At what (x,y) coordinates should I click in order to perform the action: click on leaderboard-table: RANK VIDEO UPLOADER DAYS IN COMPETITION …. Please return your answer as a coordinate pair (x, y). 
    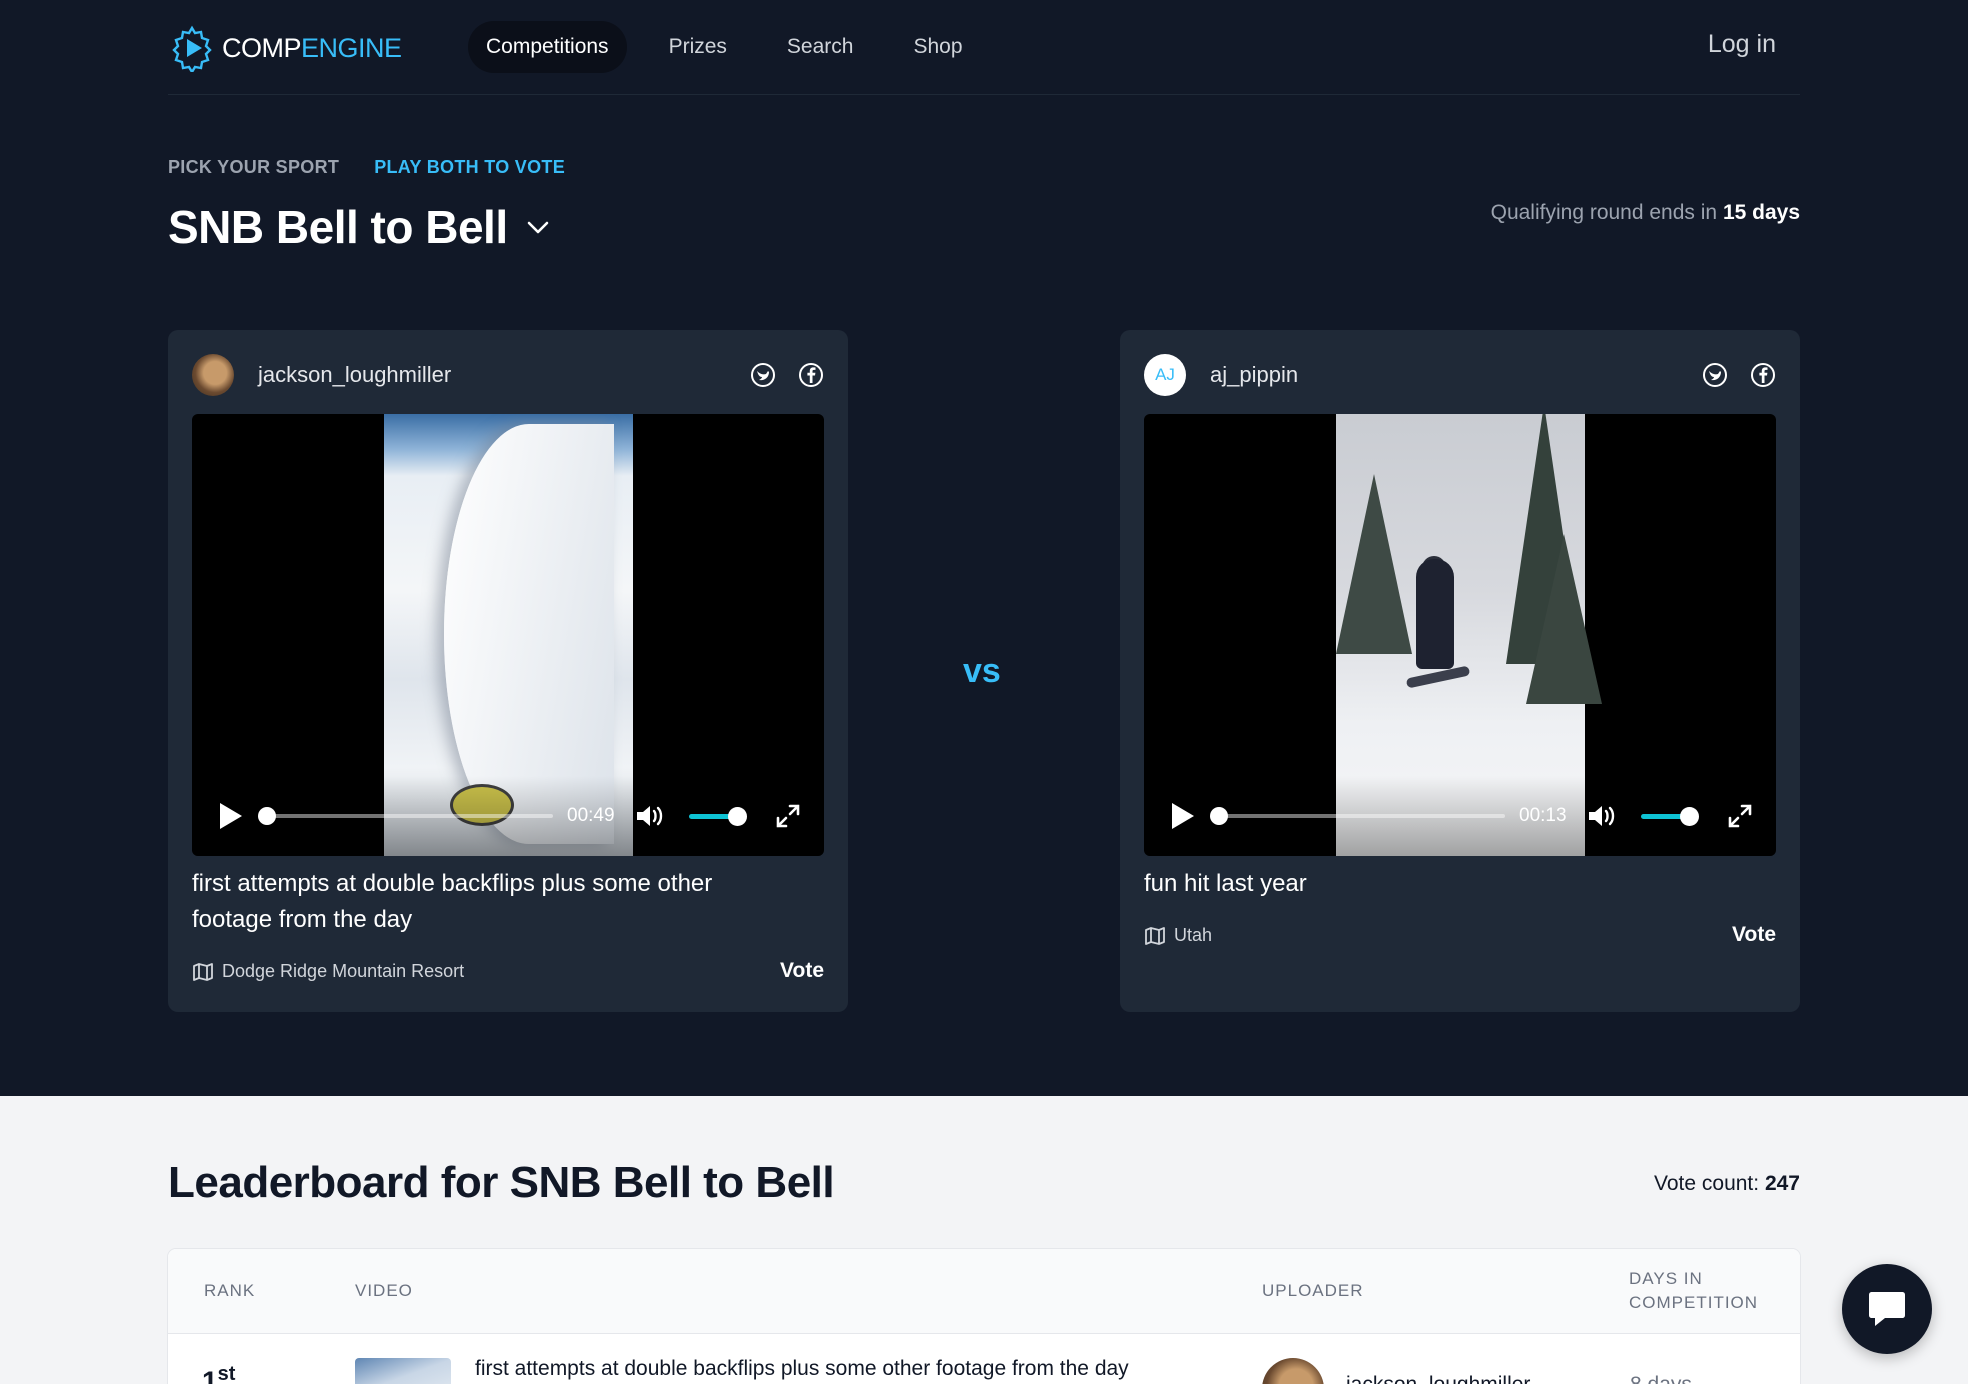
    Looking at the image, I should click on (984, 1316).